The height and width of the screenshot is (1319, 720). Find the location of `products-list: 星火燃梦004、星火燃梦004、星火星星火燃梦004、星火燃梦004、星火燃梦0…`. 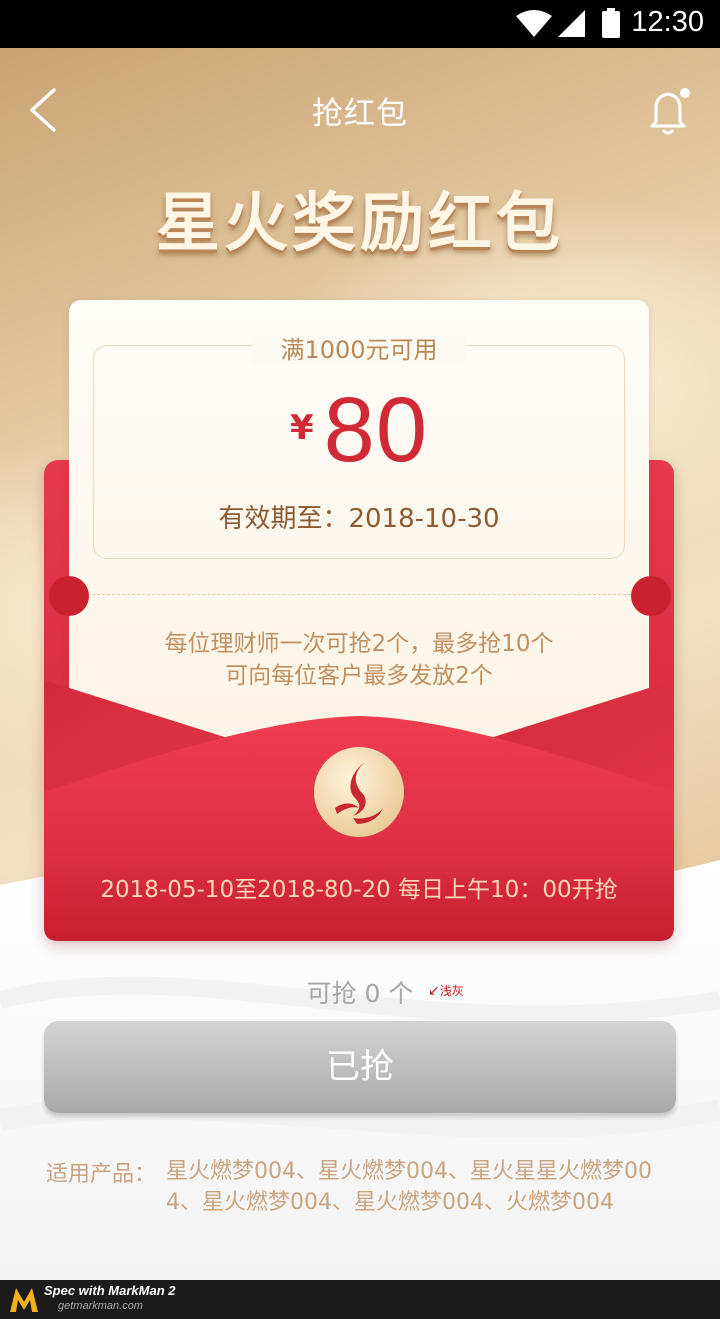

products-list: 星火燃梦004、星火燃梦004、星火星星火燃梦004、星火燃梦004、星火燃梦0… is located at coordinates (409, 1187).